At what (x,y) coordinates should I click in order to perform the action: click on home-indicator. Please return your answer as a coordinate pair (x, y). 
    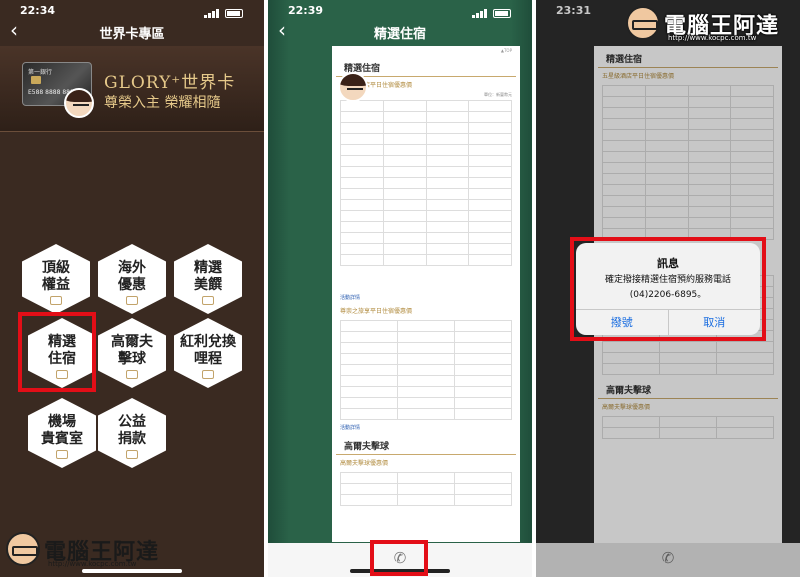
    Looking at the image, I should click on (132, 571).